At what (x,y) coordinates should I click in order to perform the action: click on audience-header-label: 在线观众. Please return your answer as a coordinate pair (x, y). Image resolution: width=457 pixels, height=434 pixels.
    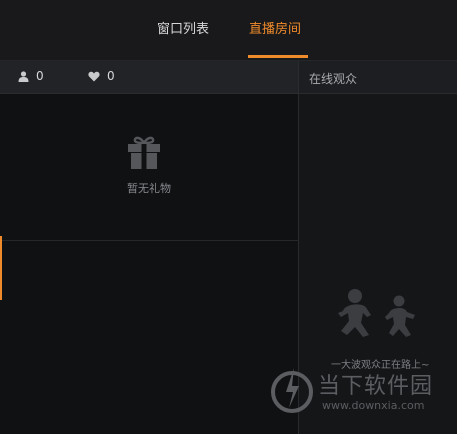
    Looking at the image, I should click on (333, 79).